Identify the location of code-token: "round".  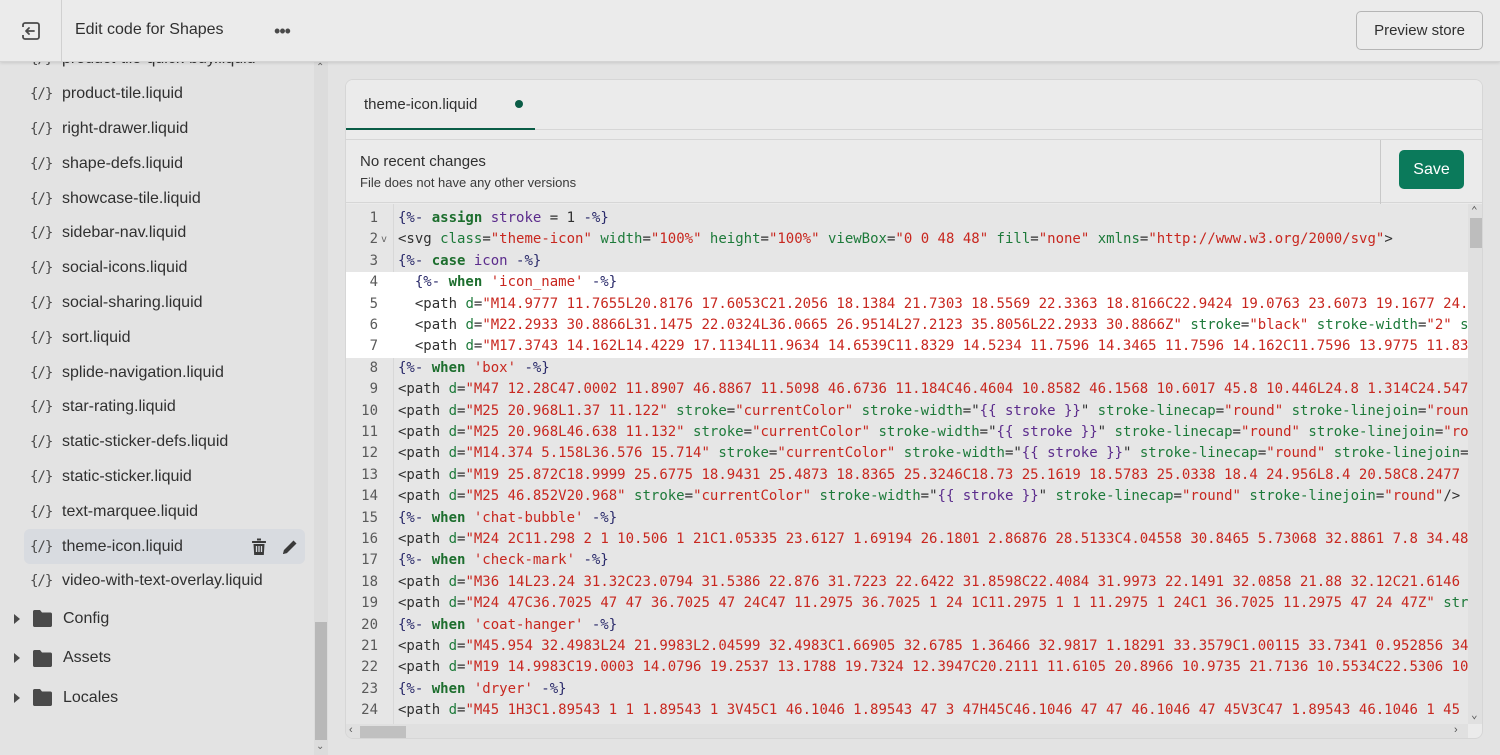
(1254, 410).